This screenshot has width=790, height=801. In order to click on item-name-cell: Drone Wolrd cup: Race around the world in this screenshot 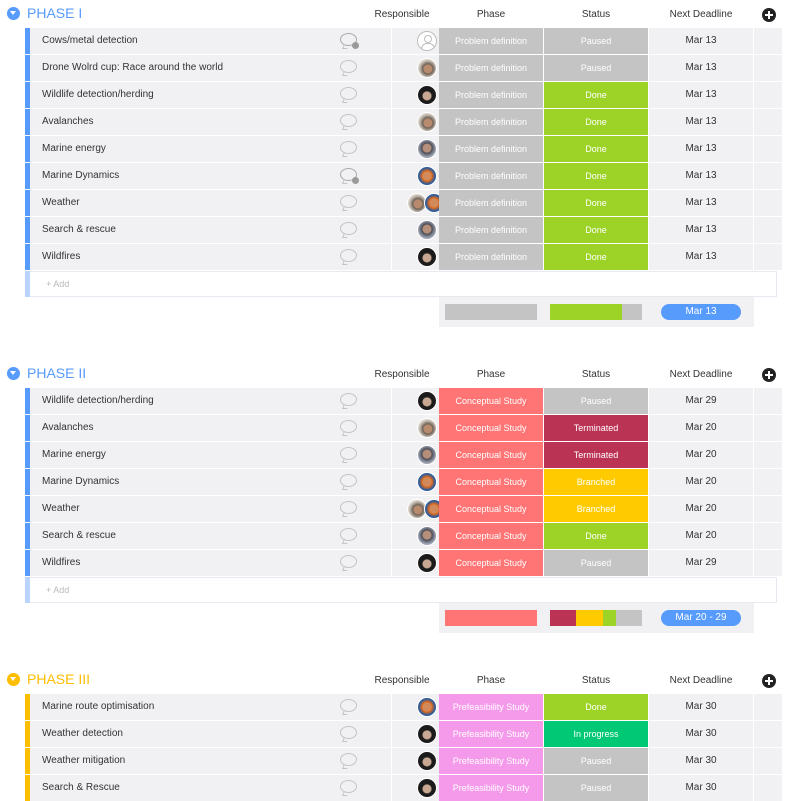, I will do `click(210, 68)`.